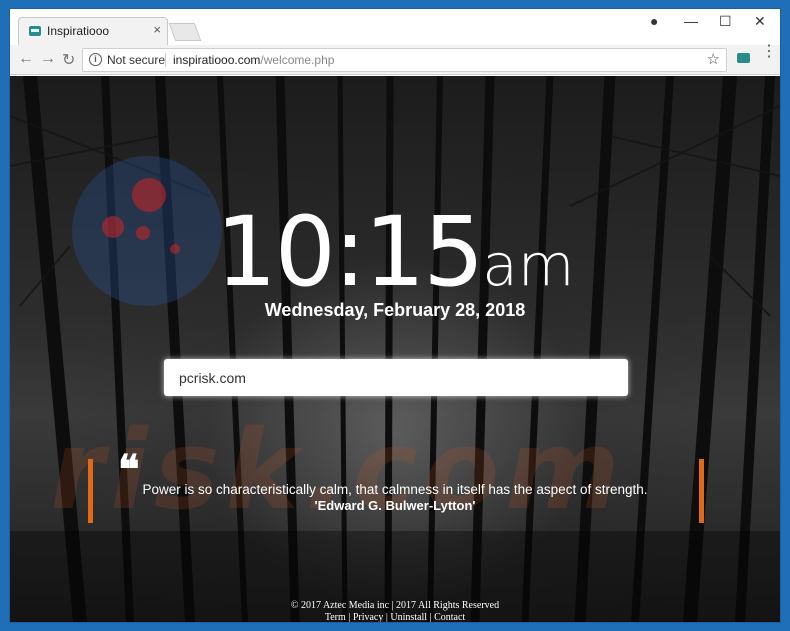  What do you see at coordinates (48, 59) in the screenshot?
I see `forward-arrow-icon: →` at bounding box center [48, 59].